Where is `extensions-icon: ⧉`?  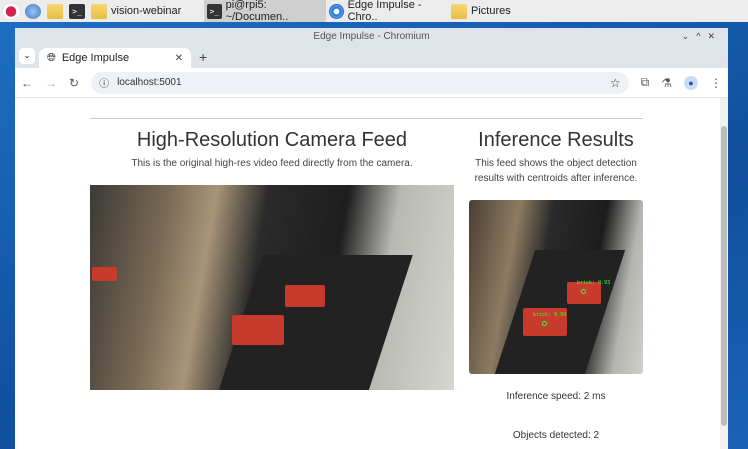
extensions-icon: ⧉ is located at coordinates (645, 82).